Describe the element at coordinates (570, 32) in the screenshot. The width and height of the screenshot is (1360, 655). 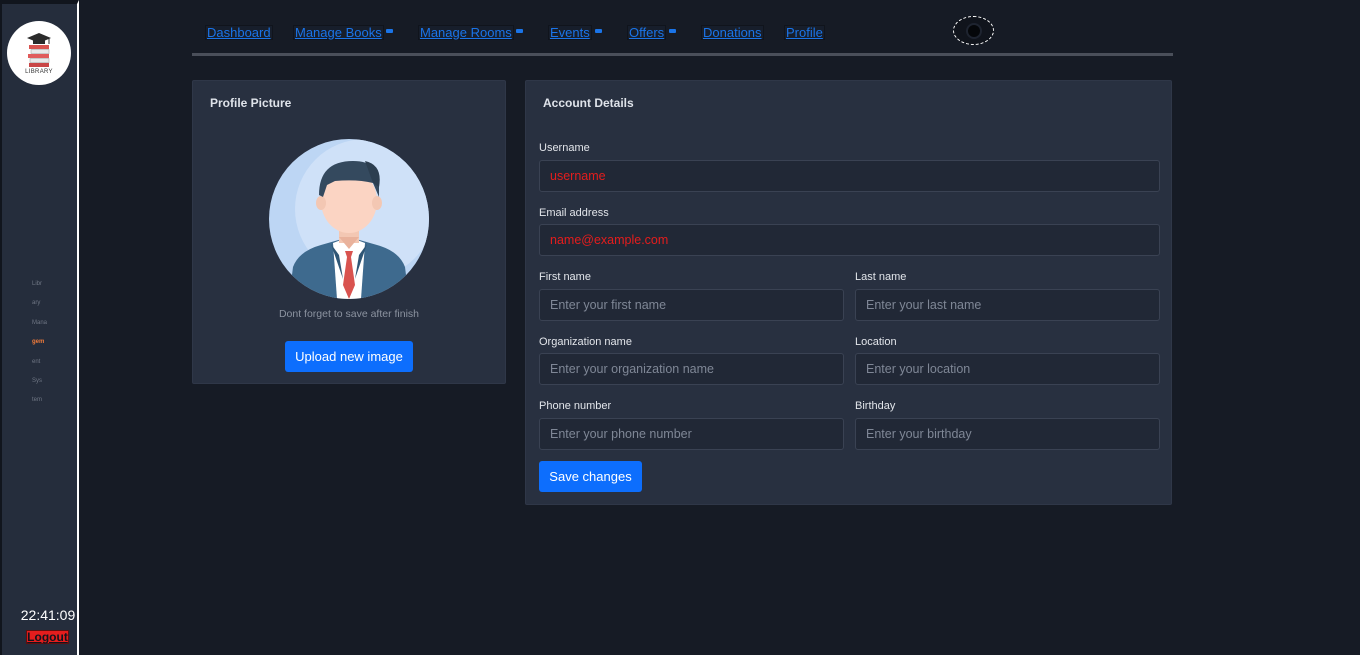
I see `nav-events: Events` at that location.